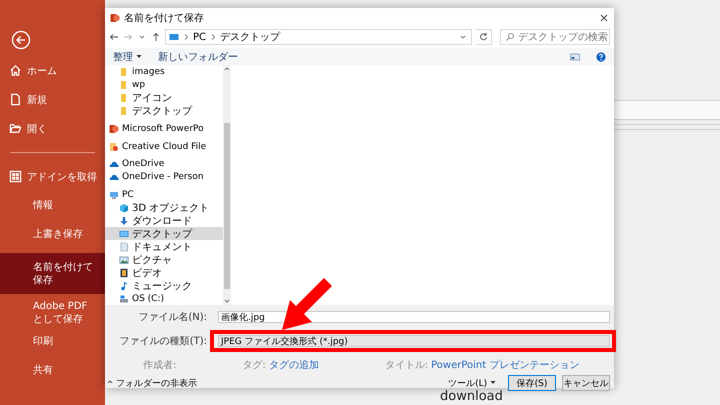  What do you see at coordinates (505, 365) in the screenshot?
I see `meta-link: PowerPoint プレゼンテーション` at bounding box center [505, 365].